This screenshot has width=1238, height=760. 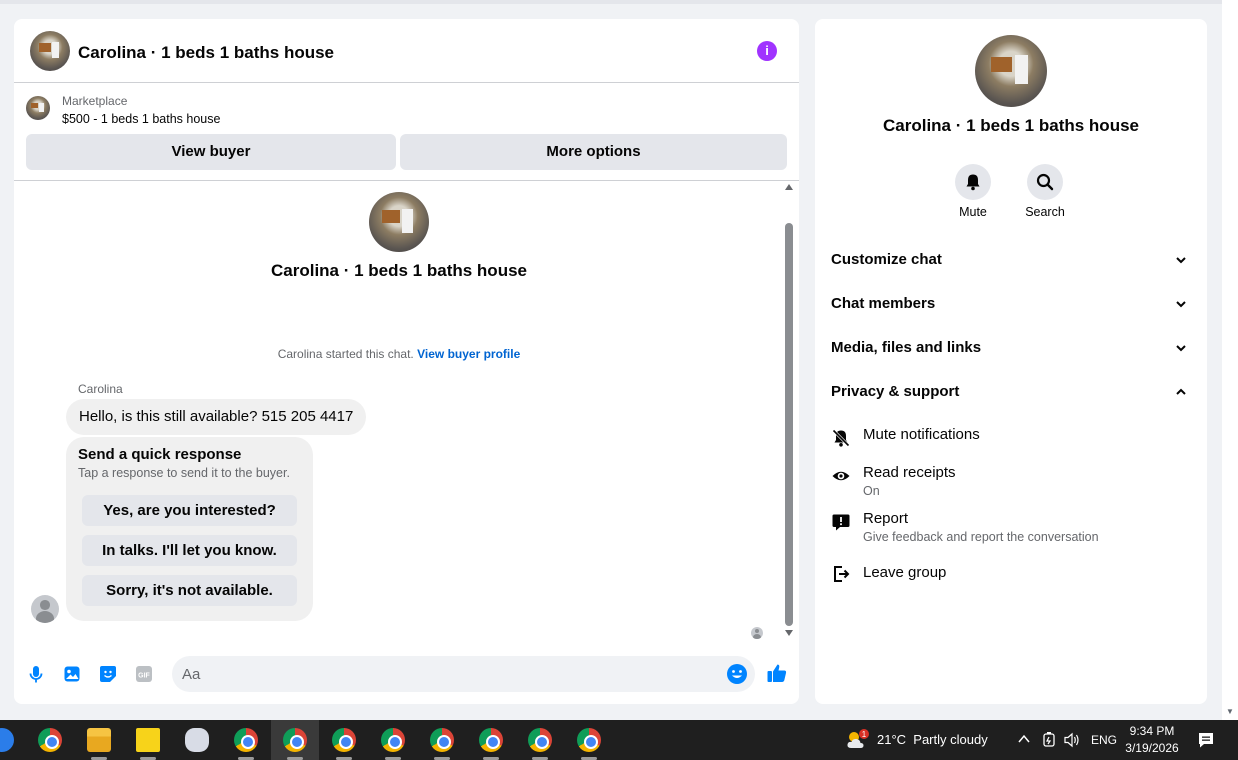 I want to click on view-buyer-button: View buyer, so click(x=211, y=152).